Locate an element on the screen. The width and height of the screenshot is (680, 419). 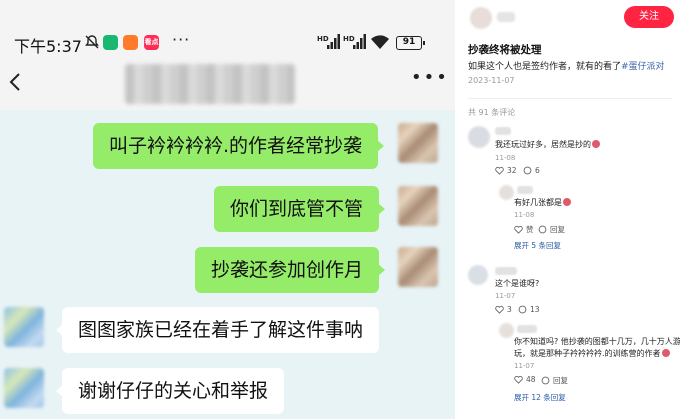
comment-text-line-2: 玩，就是那种子衿衿衿衿.的训练营的作者 is located at coordinates (592, 353).